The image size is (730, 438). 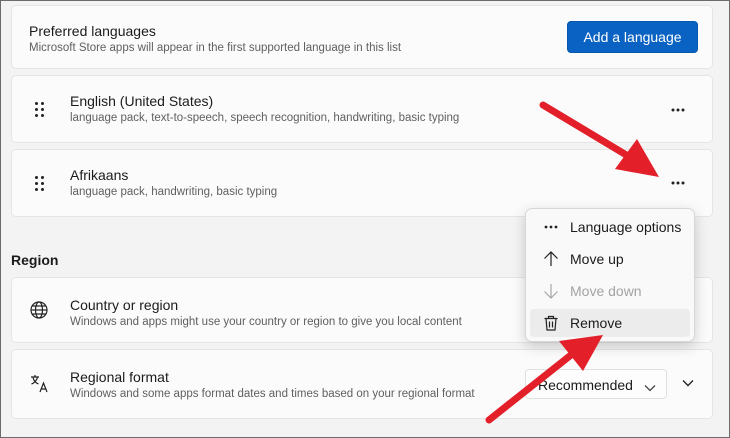 What do you see at coordinates (40, 384) in the screenshot?
I see `language-format-icon` at bounding box center [40, 384].